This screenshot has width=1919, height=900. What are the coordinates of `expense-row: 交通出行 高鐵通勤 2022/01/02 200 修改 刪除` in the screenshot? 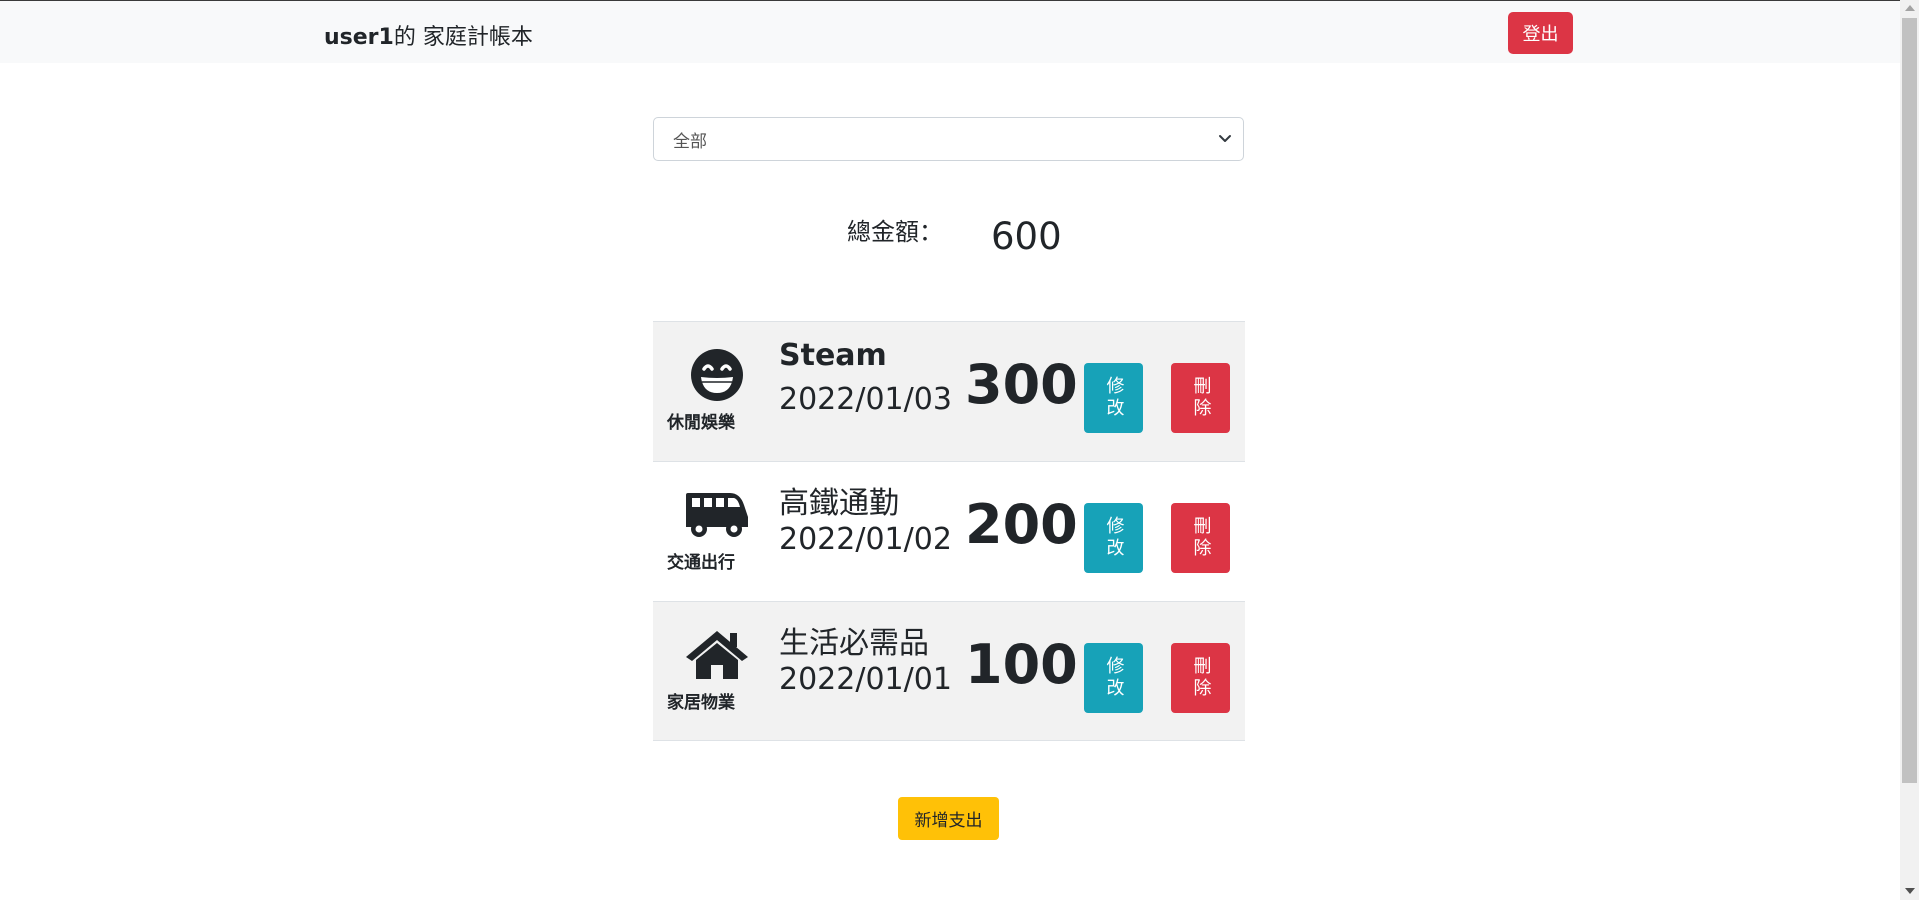 It's located at (949, 531).